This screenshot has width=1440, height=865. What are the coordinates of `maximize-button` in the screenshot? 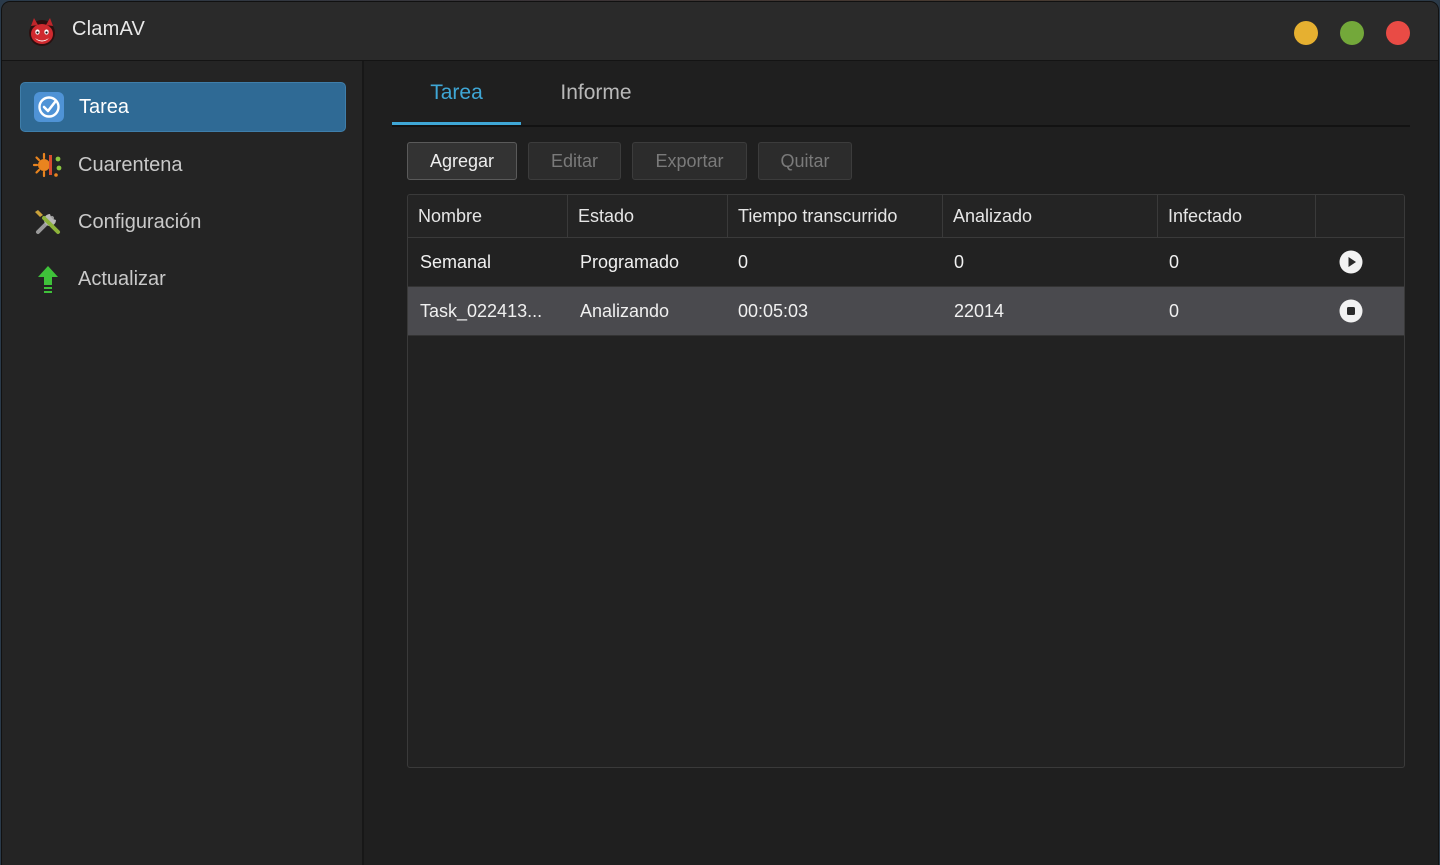 It's located at (1352, 33).